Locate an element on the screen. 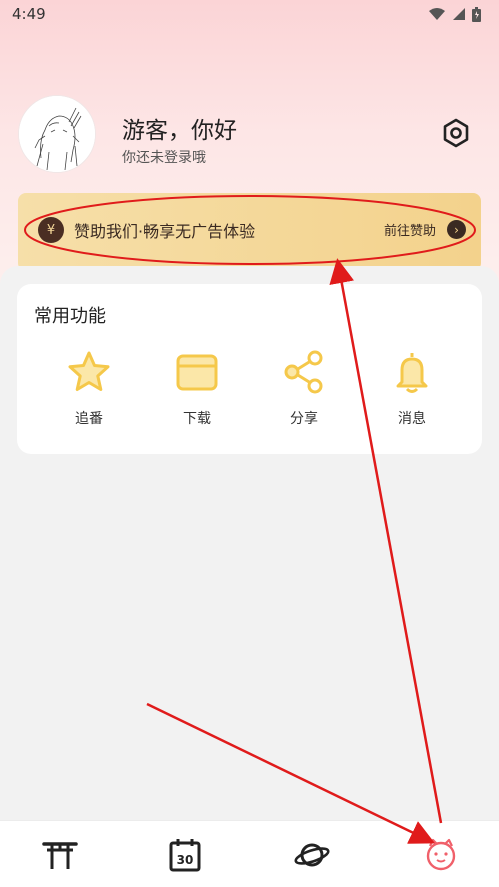 Image resolution: width=499 pixels, height=887 pixels. login-hint: 你还未登录哦 is located at coordinates (164, 157).